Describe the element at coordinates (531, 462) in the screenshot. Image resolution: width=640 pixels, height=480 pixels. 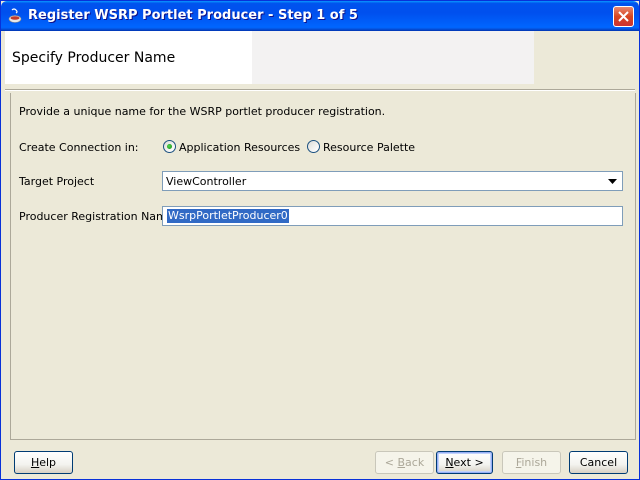
I see `finish-button: Finish` at that location.